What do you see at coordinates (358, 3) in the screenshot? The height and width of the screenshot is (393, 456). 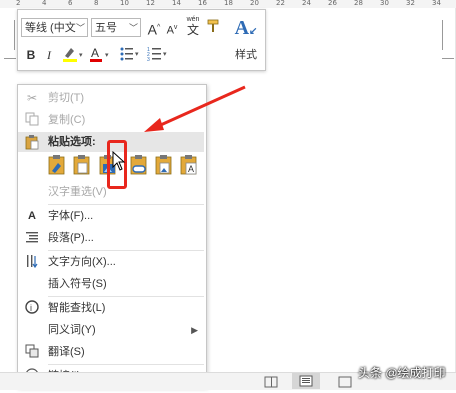 I see `ruler-number: 28` at bounding box center [358, 3].